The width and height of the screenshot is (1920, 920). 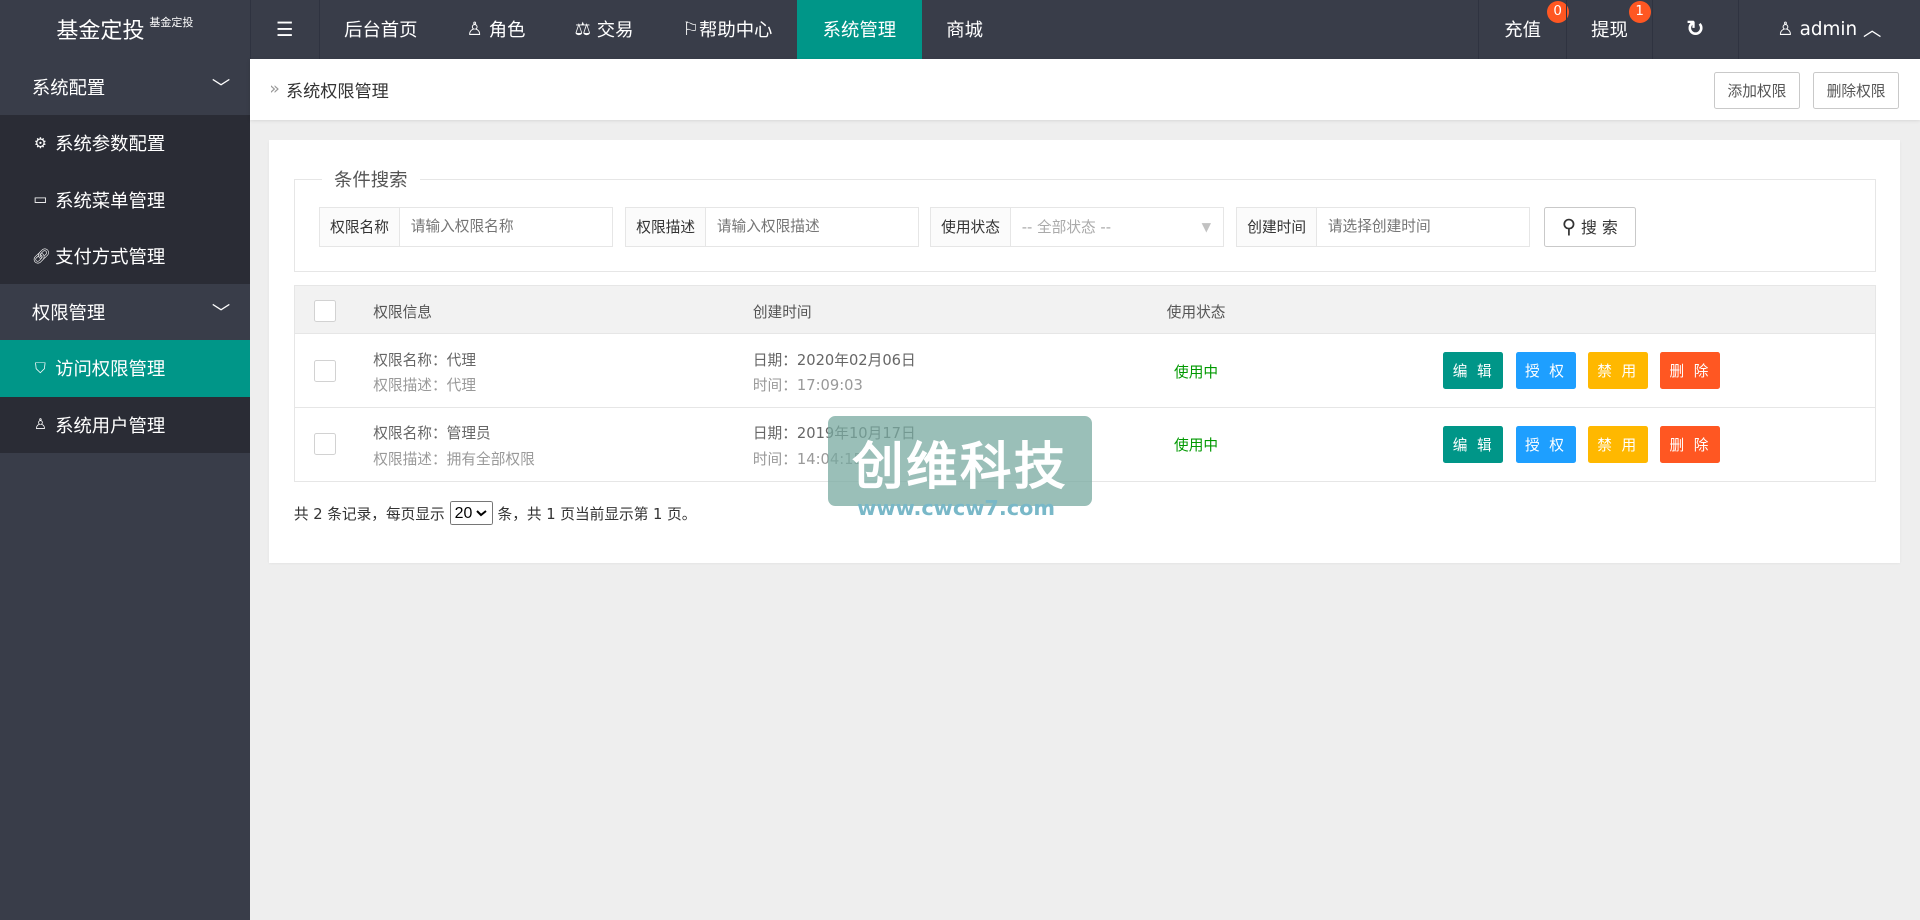 What do you see at coordinates (506, 227) in the screenshot?
I see `name-input` at bounding box center [506, 227].